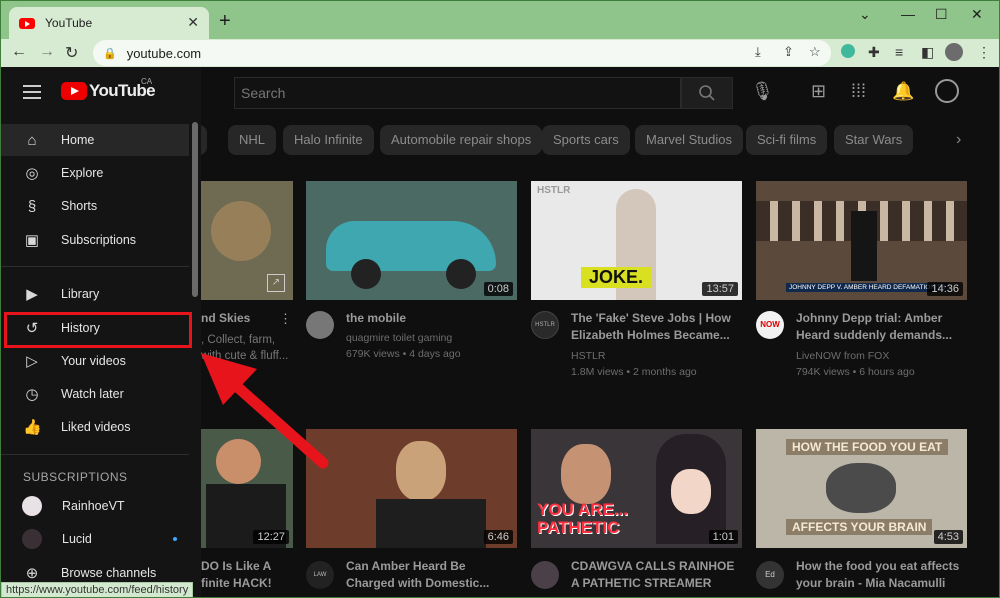 The image size is (1000, 598). Describe the element at coordinates (265, 411) in the screenshot. I see `annotation-arrow` at that location.